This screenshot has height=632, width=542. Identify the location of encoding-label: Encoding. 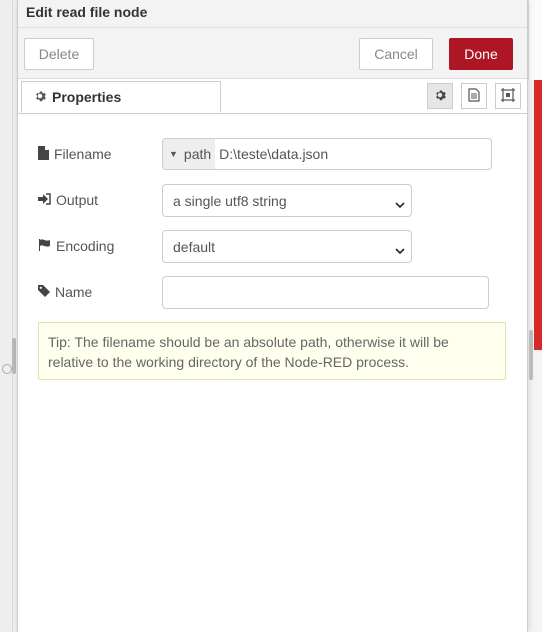
(90, 246).